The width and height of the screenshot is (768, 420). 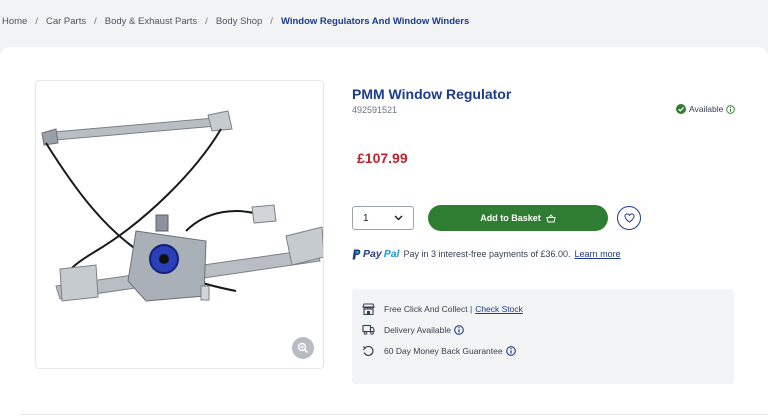 I want to click on delivery-row: Delivery Available, so click(x=413, y=329).